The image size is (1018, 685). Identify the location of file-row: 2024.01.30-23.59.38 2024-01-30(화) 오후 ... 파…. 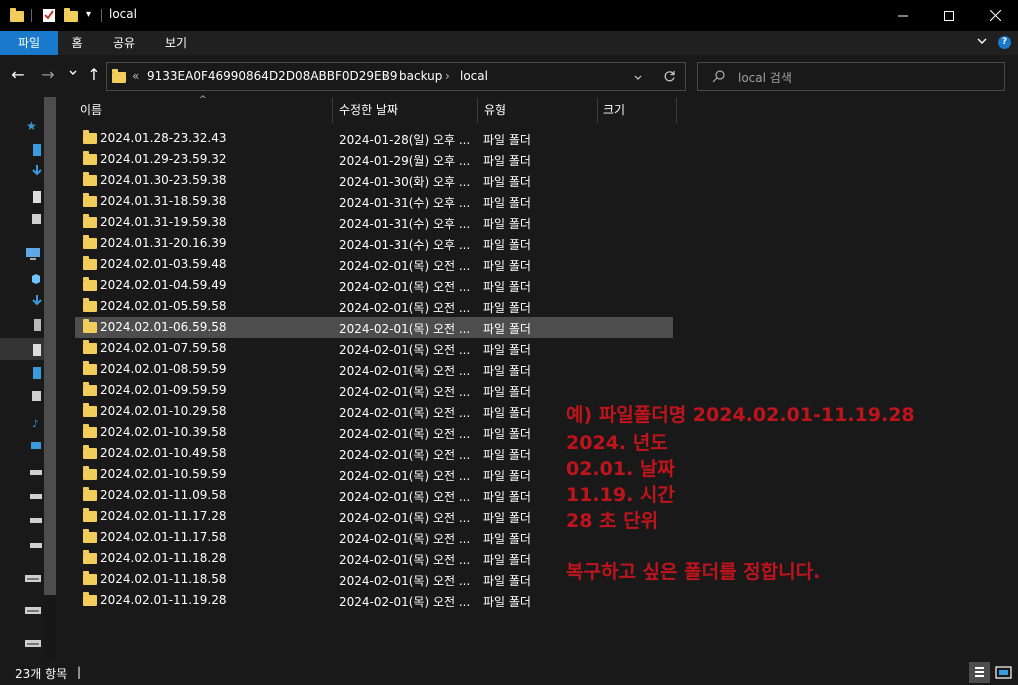
(374, 180).